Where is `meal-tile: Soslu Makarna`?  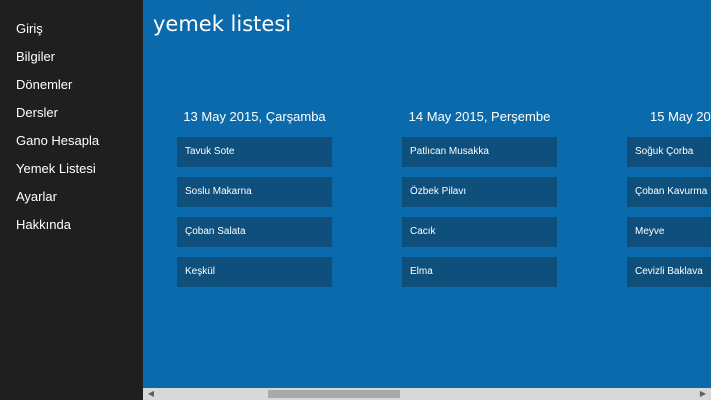
meal-tile: Soslu Makarna is located at coordinates (254, 192).